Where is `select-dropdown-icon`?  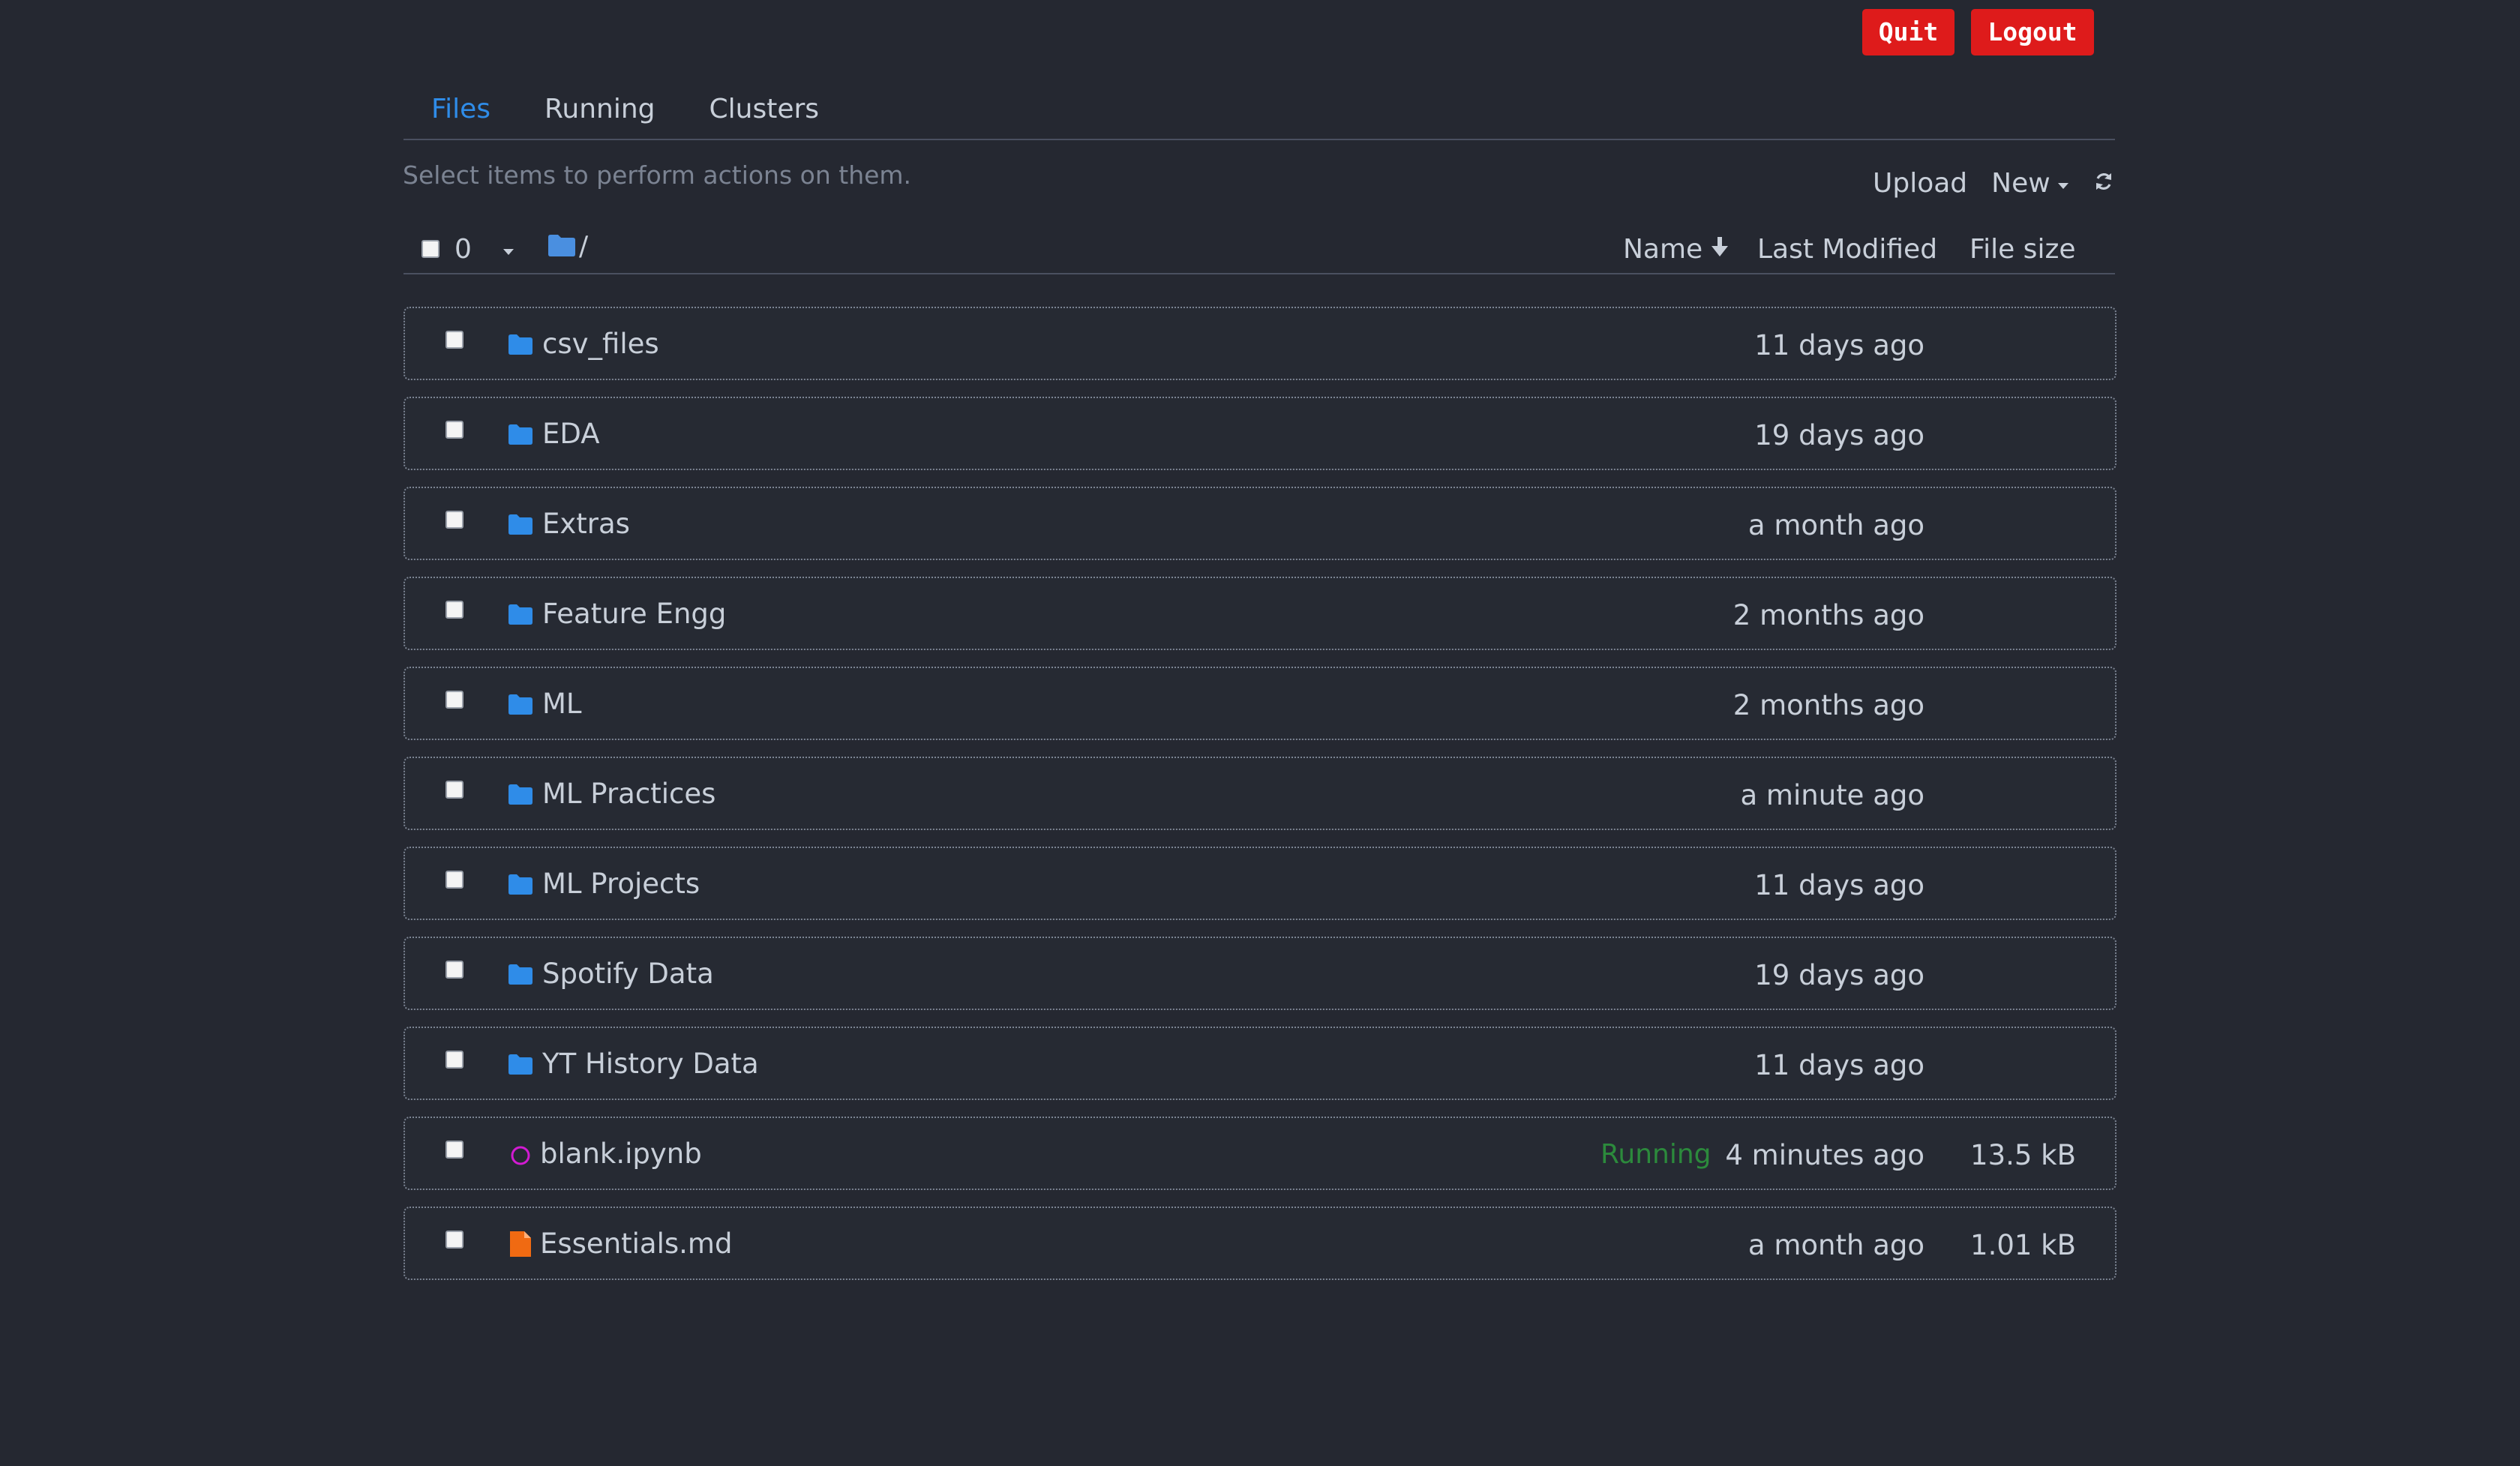
select-dropdown-icon is located at coordinates (508, 252).